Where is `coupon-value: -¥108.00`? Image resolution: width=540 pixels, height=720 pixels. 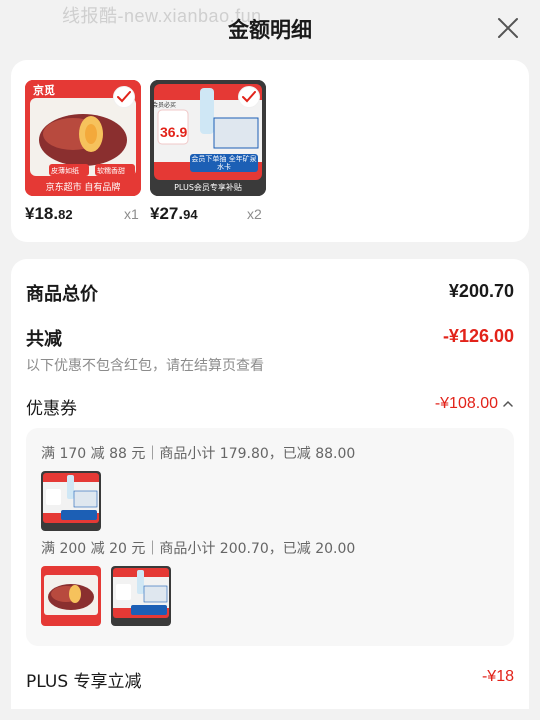
coupon-value: -¥108.00 is located at coordinates (466, 403).